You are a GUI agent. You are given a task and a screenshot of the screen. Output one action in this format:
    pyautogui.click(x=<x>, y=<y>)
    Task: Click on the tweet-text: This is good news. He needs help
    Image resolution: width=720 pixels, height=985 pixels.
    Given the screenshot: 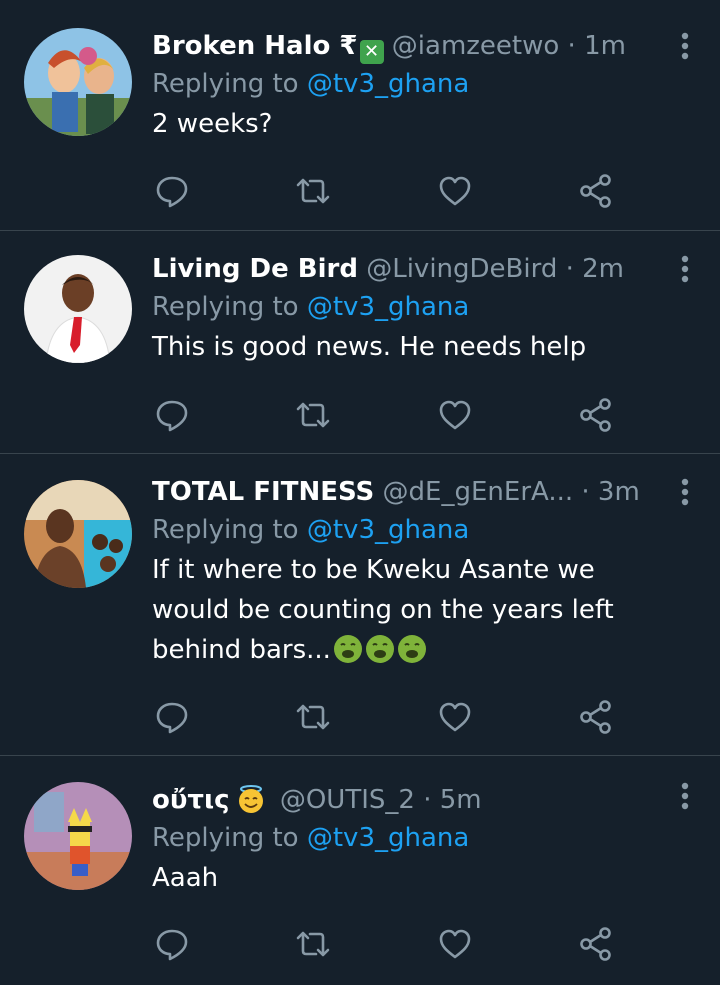 What is the action you would take?
    pyautogui.click(x=406, y=347)
    